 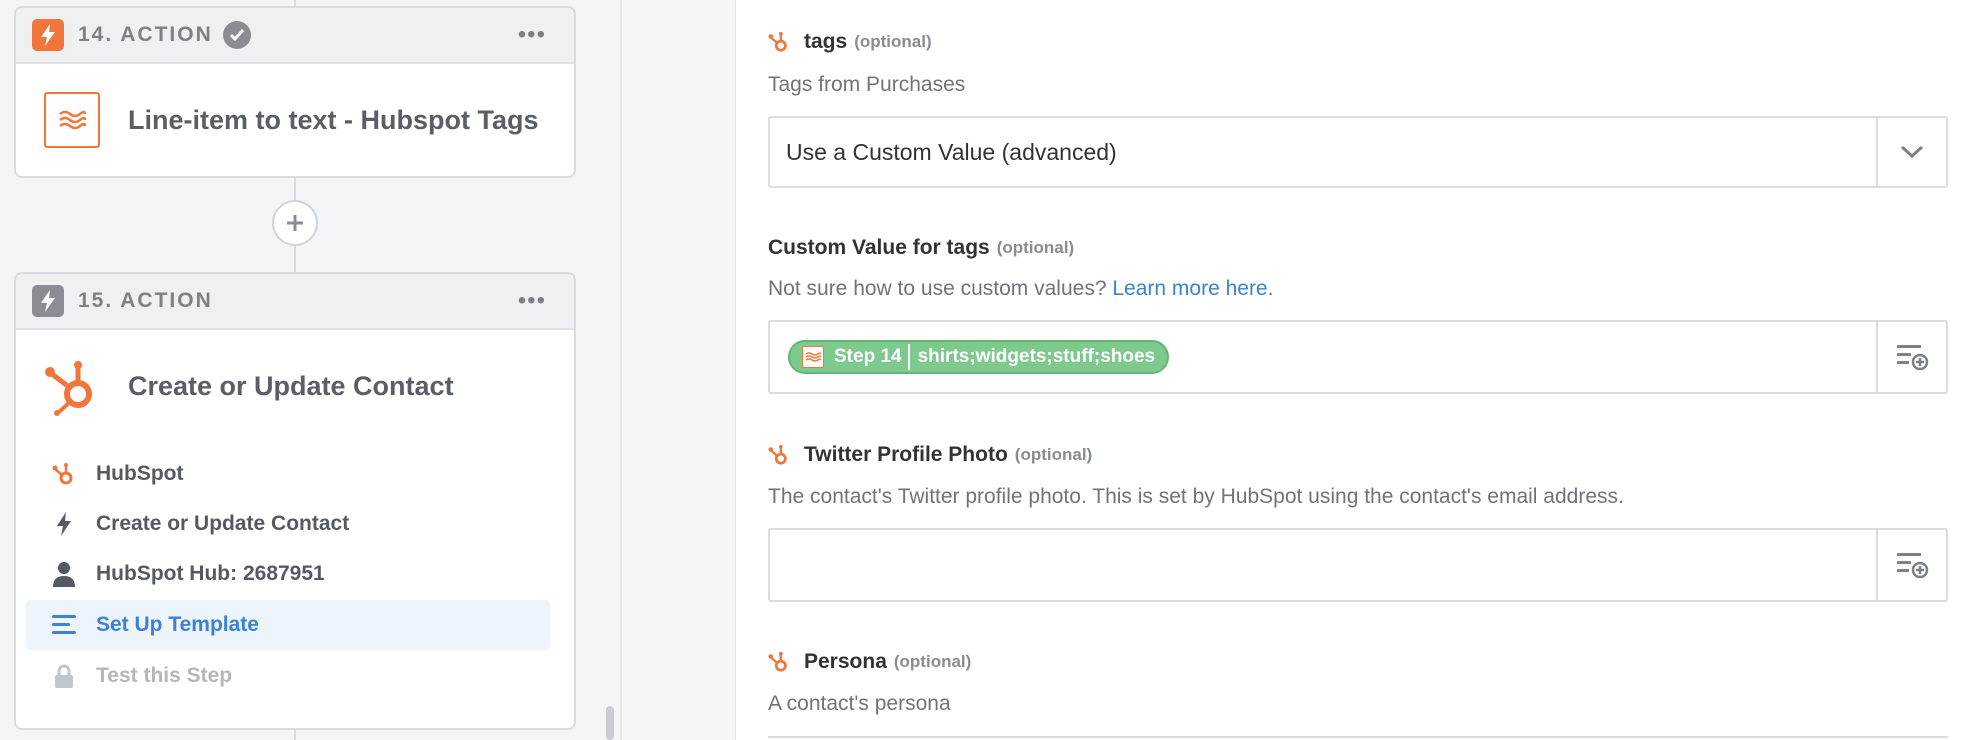 I want to click on step-item-label: Set Up Template, so click(x=177, y=624).